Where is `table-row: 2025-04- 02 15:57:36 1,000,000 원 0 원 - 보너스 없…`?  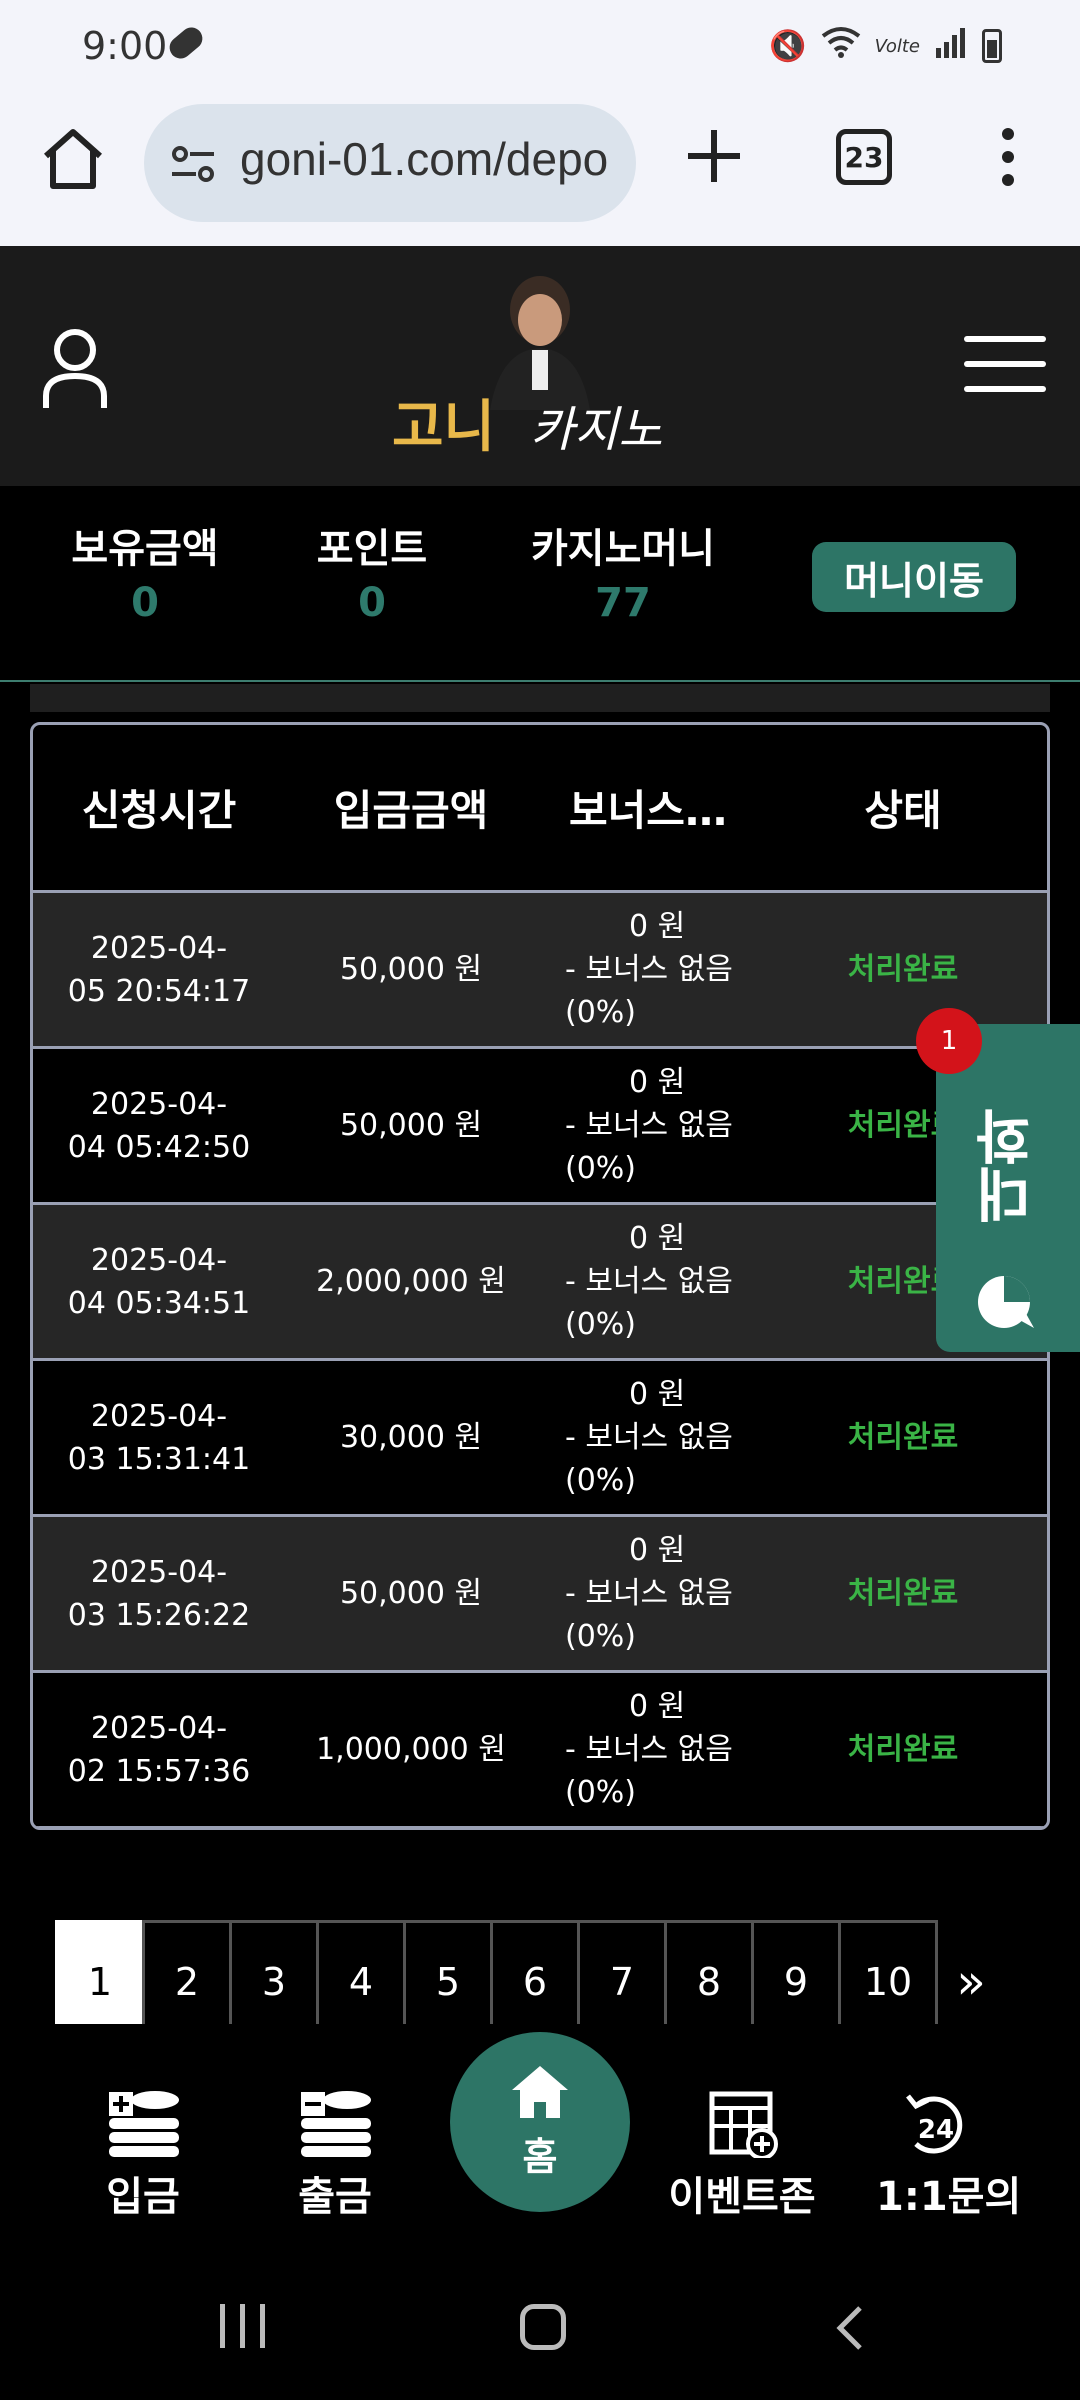
table-row: 2025-04- 02 15:57:36 1,000,000 원 0 원 - 보너스 없… is located at coordinates (540, 1750).